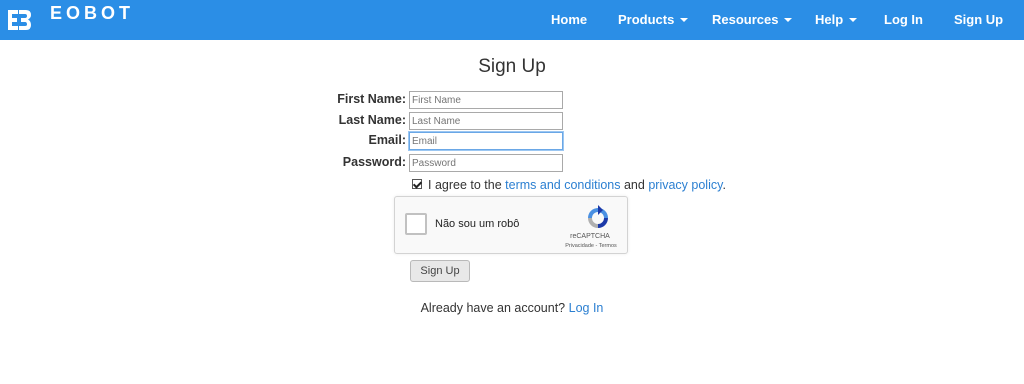 The image size is (1024, 384). Describe the element at coordinates (371, 99) in the screenshot. I see `first-name-label: First Name:` at that location.